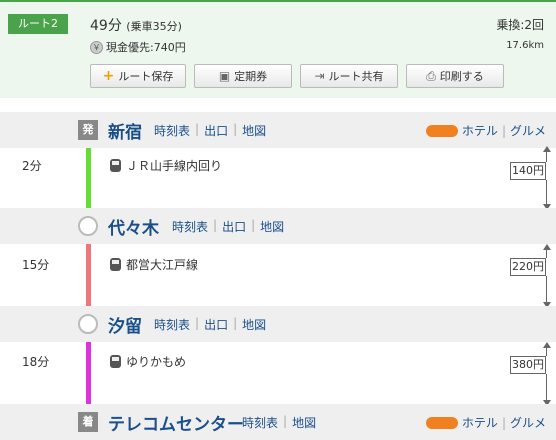 Image resolution: width=556 pixels, height=440 pixels. Describe the element at coordinates (174, 165) in the screenshot. I see `line-name: ＪＲ山手線内回り` at that location.